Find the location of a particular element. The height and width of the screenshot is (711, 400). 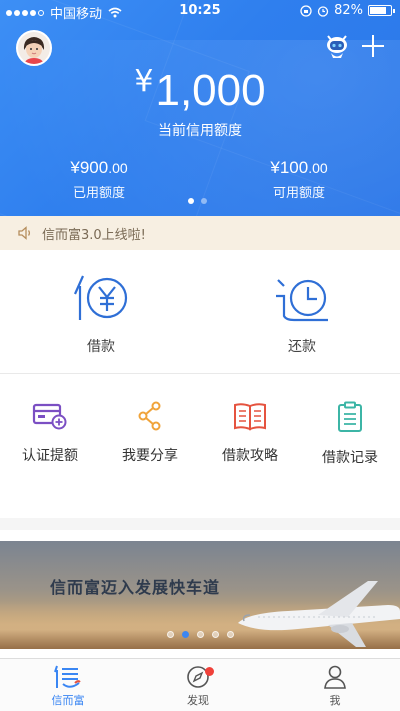

person-icon is located at coordinates (335, 677).